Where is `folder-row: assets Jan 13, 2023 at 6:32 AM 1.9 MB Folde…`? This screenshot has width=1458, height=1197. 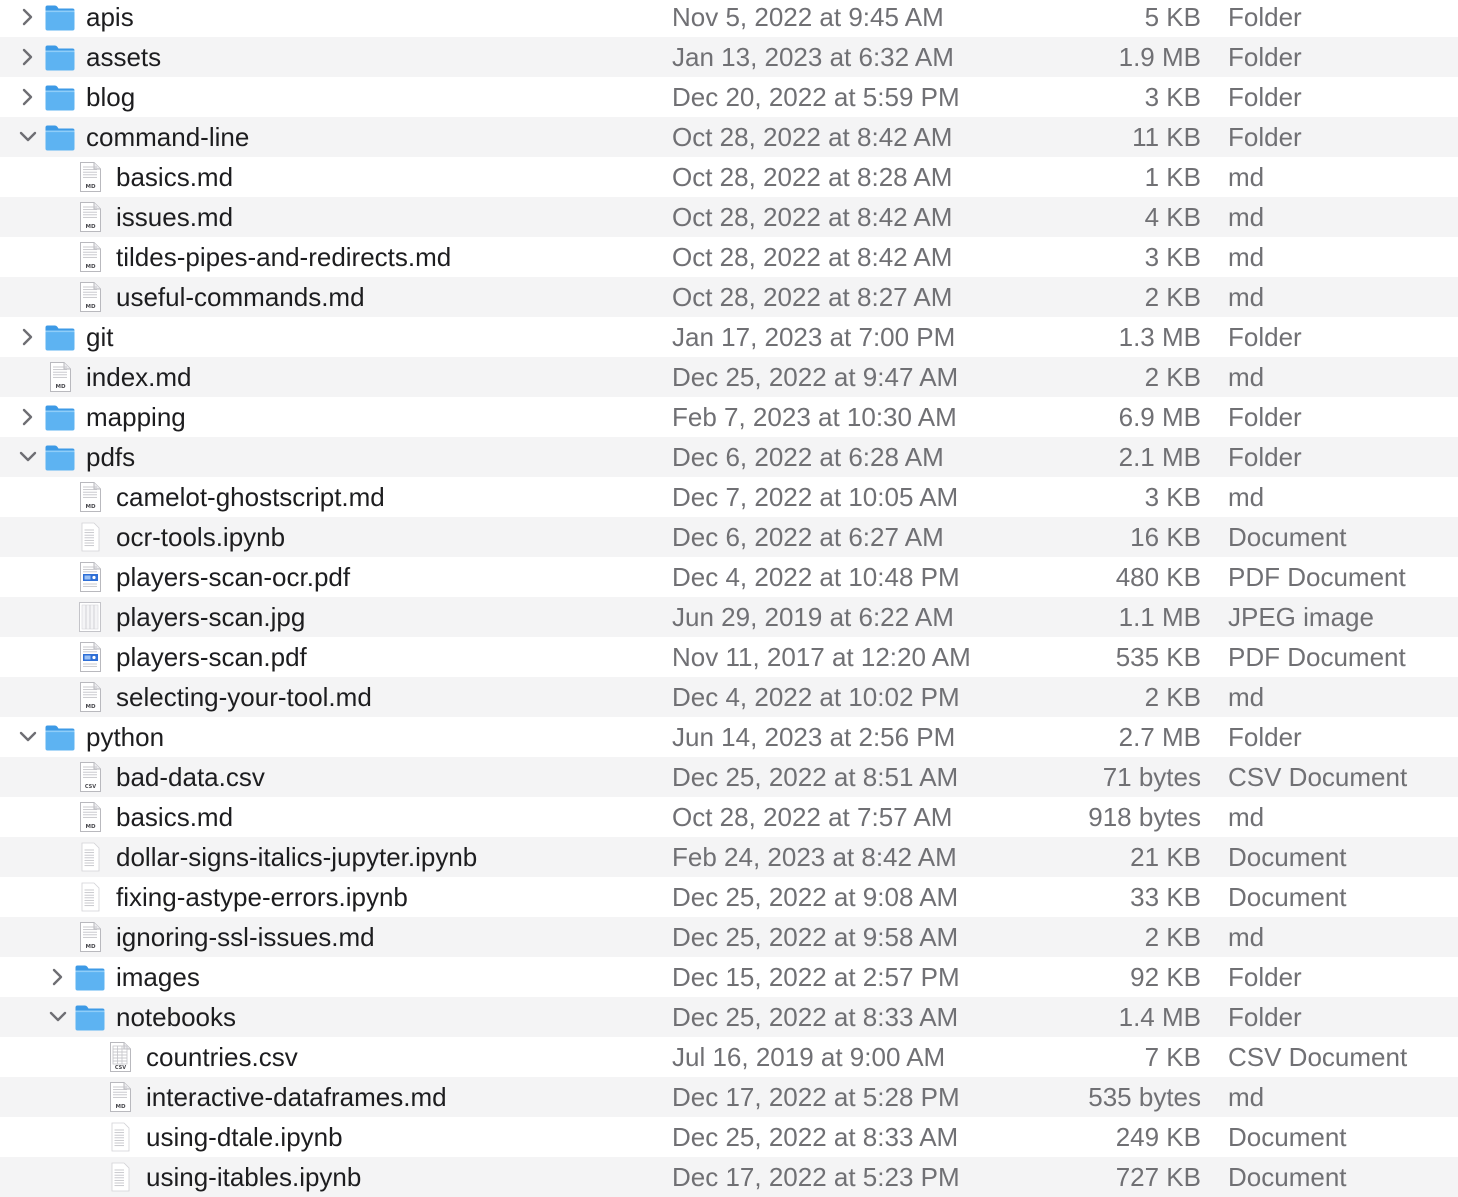
folder-row: assets Jan 13, 2023 at 6:32 AM 1.9 MB Folde… is located at coordinates (729, 57).